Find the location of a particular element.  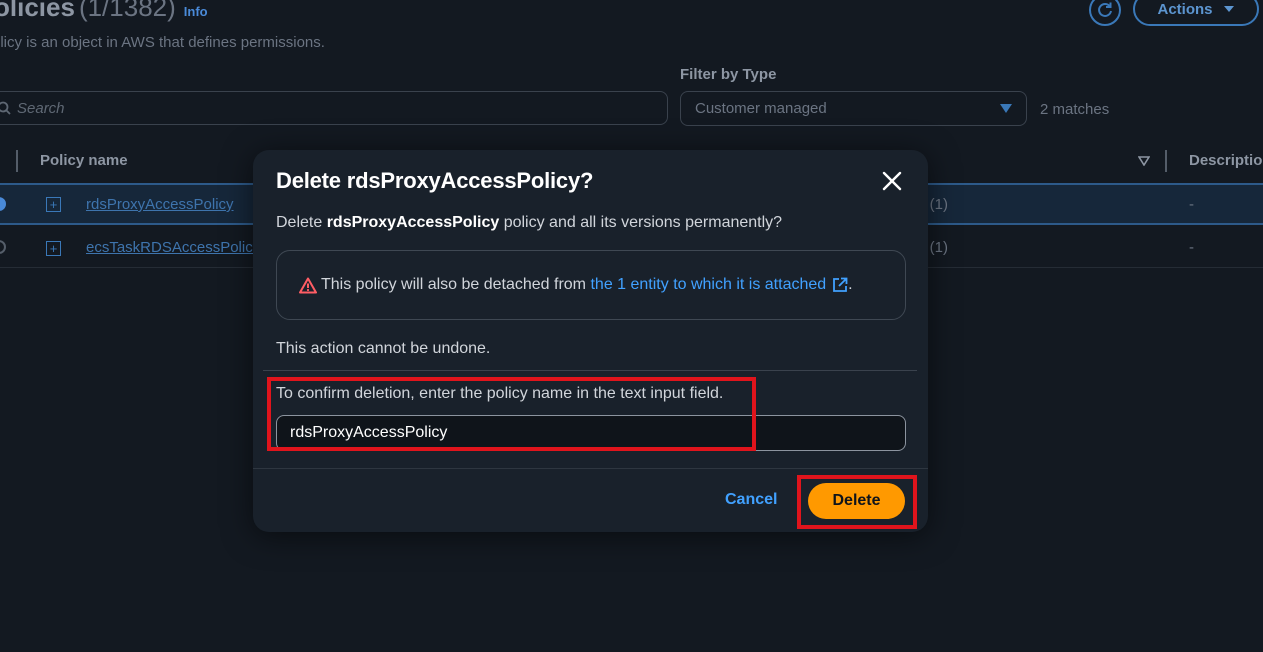

column-header-description: Descriptio is located at coordinates (1225, 160).